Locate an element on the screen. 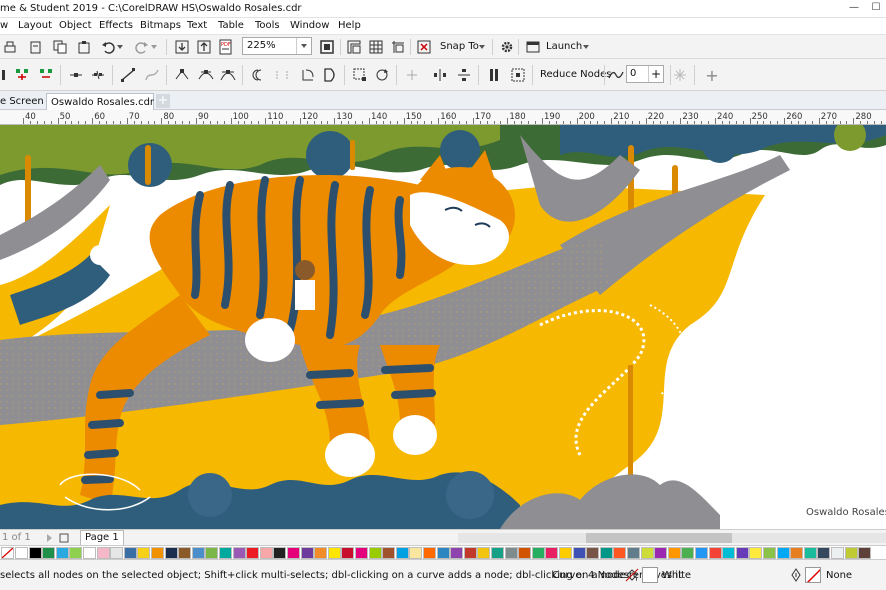 Image resolution: width=886 pixels, height=590 pixels. selection-mode-icon is located at coordinates (6, 75).